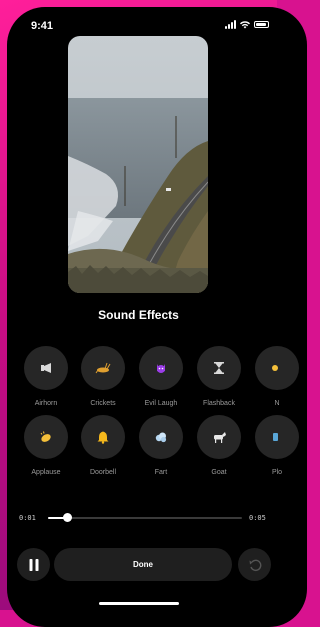  What do you see at coordinates (27, 518) in the screenshot?
I see `current-time: 0:01` at bounding box center [27, 518].